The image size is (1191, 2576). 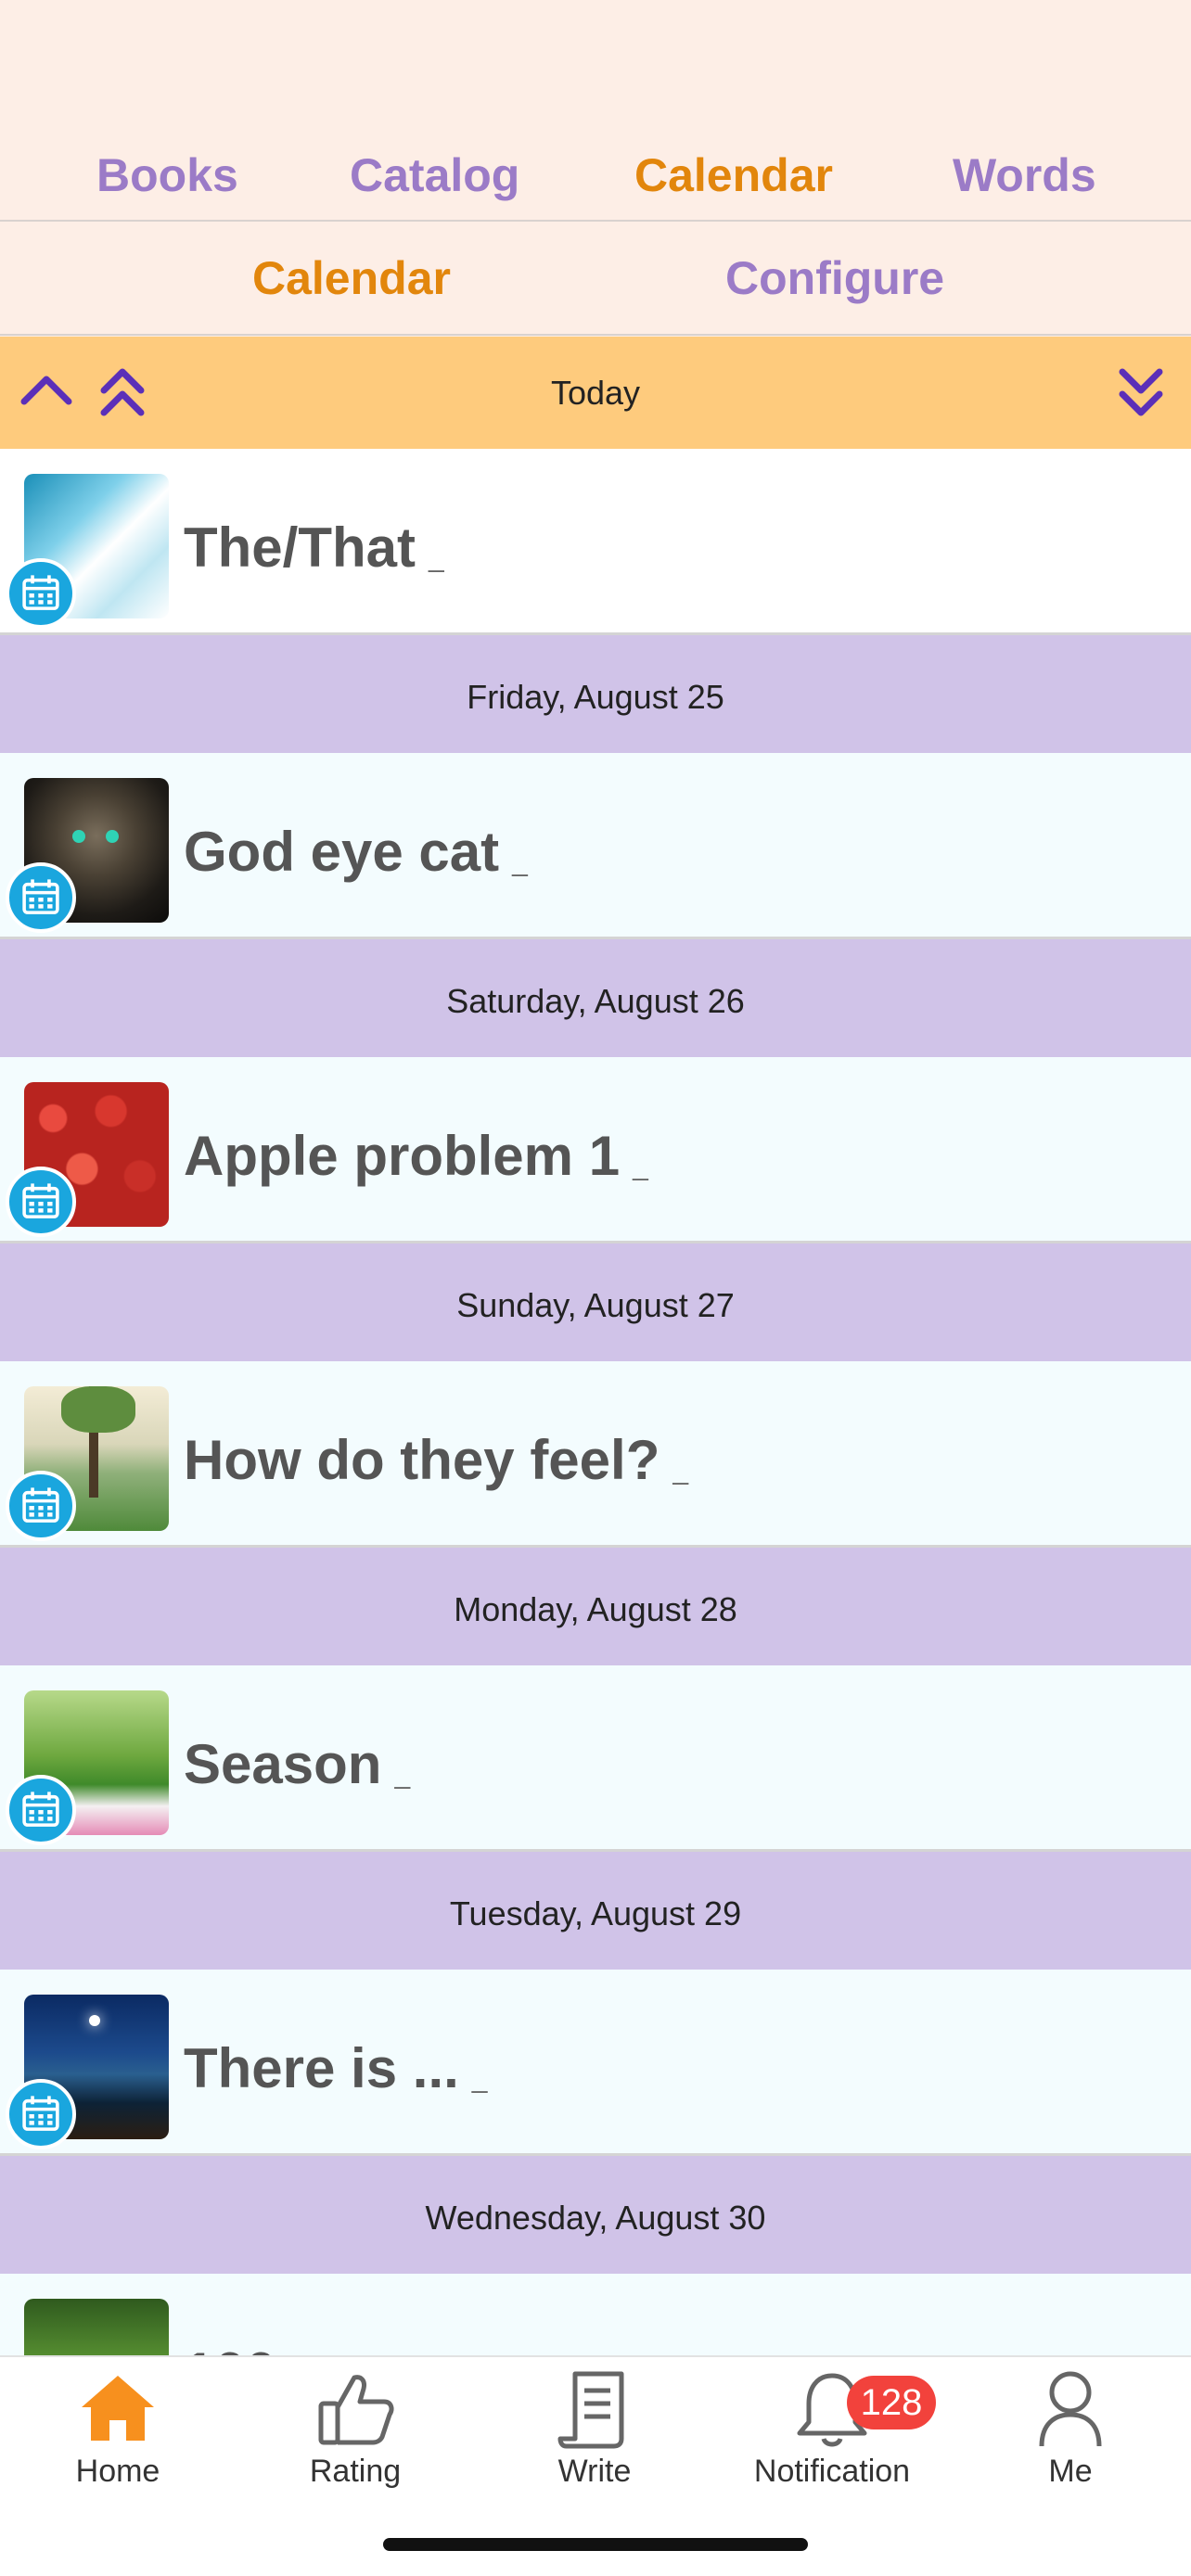 What do you see at coordinates (437, 1460) in the screenshot?
I see `entry-title: How do they feel? _` at bounding box center [437, 1460].